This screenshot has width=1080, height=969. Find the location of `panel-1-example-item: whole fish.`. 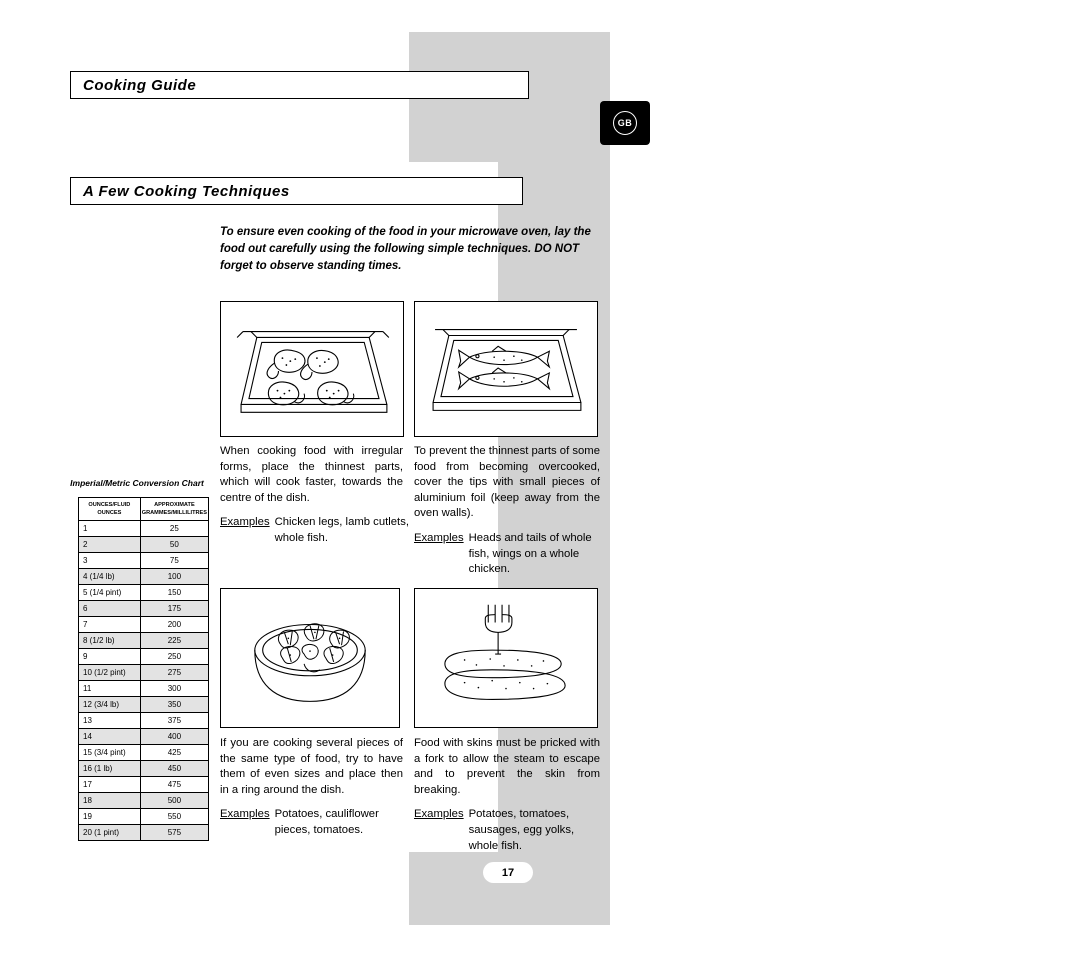

panel-1-example-item: whole fish. is located at coordinates (301, 537).